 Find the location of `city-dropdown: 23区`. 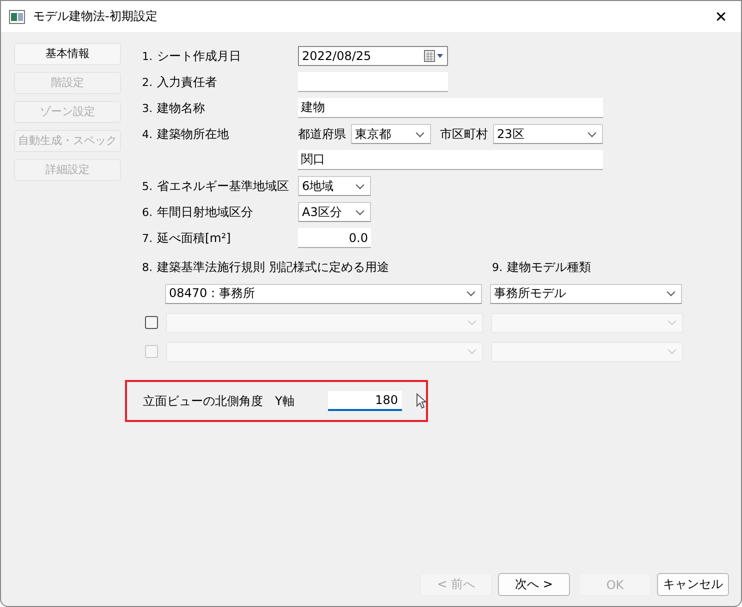

city-dropdown: 23区 is located at coordinates (548, 134).